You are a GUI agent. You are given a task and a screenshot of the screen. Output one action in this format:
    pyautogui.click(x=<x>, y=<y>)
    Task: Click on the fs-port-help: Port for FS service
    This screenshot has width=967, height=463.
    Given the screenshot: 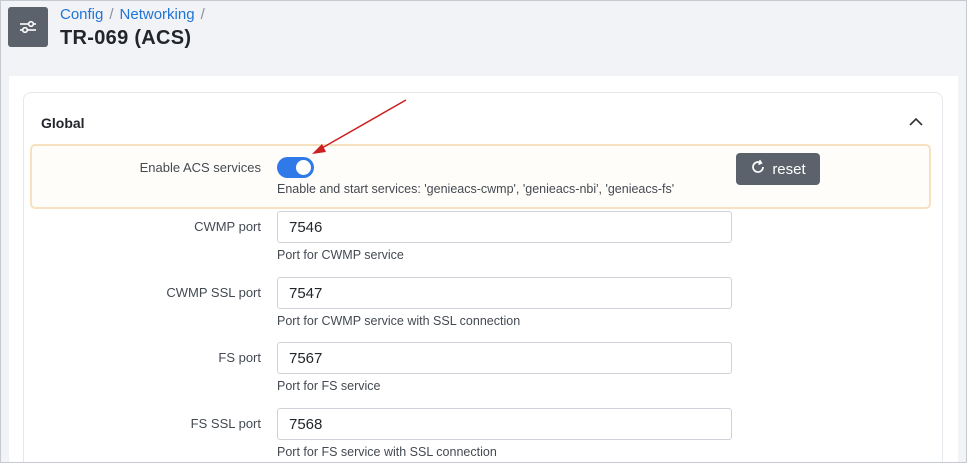 What is the action you would take?
    pyautogui.click(x=329, y=386)
    